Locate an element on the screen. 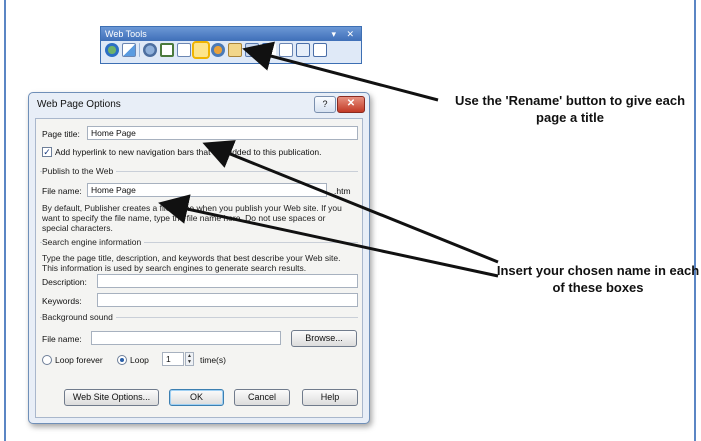  rename-arrow is located at coordinates (340, 71).